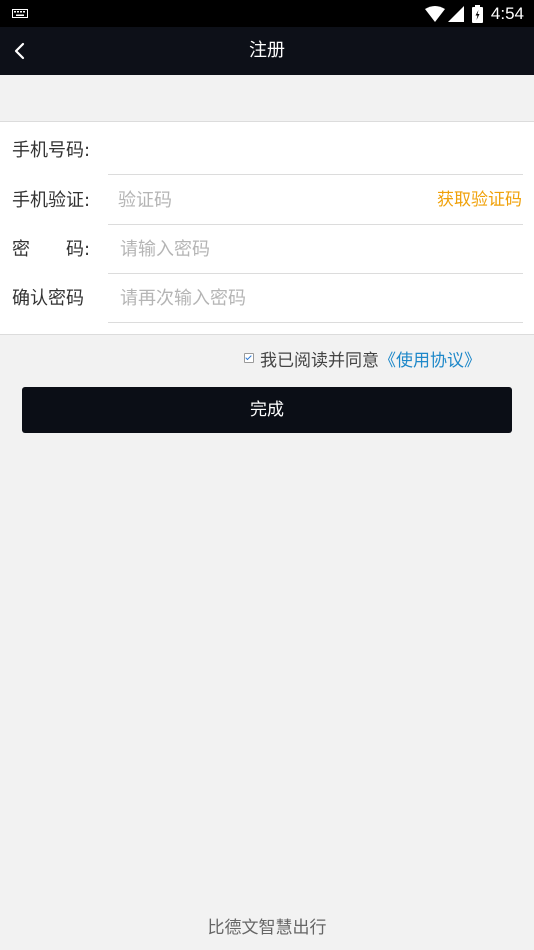 The image size is (534, 950). I want to click on top-bar: 注册, so click(267, 51).